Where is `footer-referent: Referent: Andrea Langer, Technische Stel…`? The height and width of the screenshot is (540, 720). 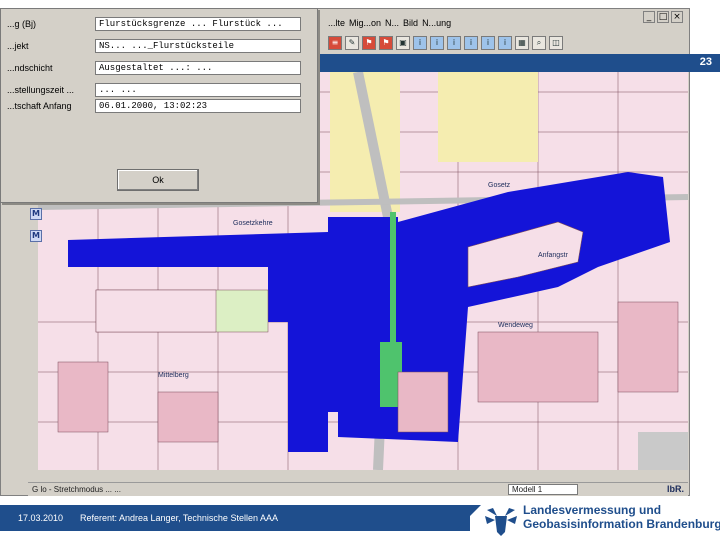
footer-referent: Referent: Andrea Langer, Technische Stel… is located at coordinates (179, 518).